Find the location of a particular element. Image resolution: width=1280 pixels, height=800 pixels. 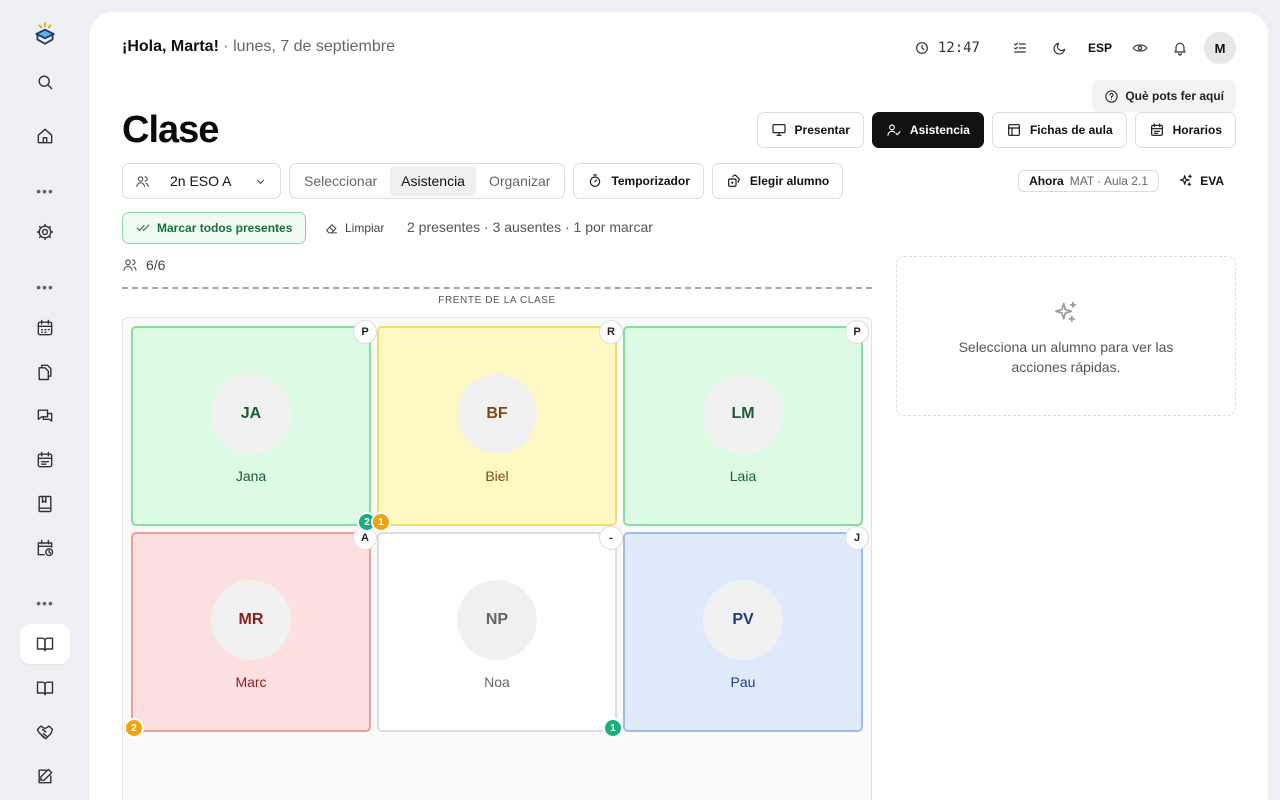

student-seat-noa: NP Noa - is located at coordinates (500, 629).